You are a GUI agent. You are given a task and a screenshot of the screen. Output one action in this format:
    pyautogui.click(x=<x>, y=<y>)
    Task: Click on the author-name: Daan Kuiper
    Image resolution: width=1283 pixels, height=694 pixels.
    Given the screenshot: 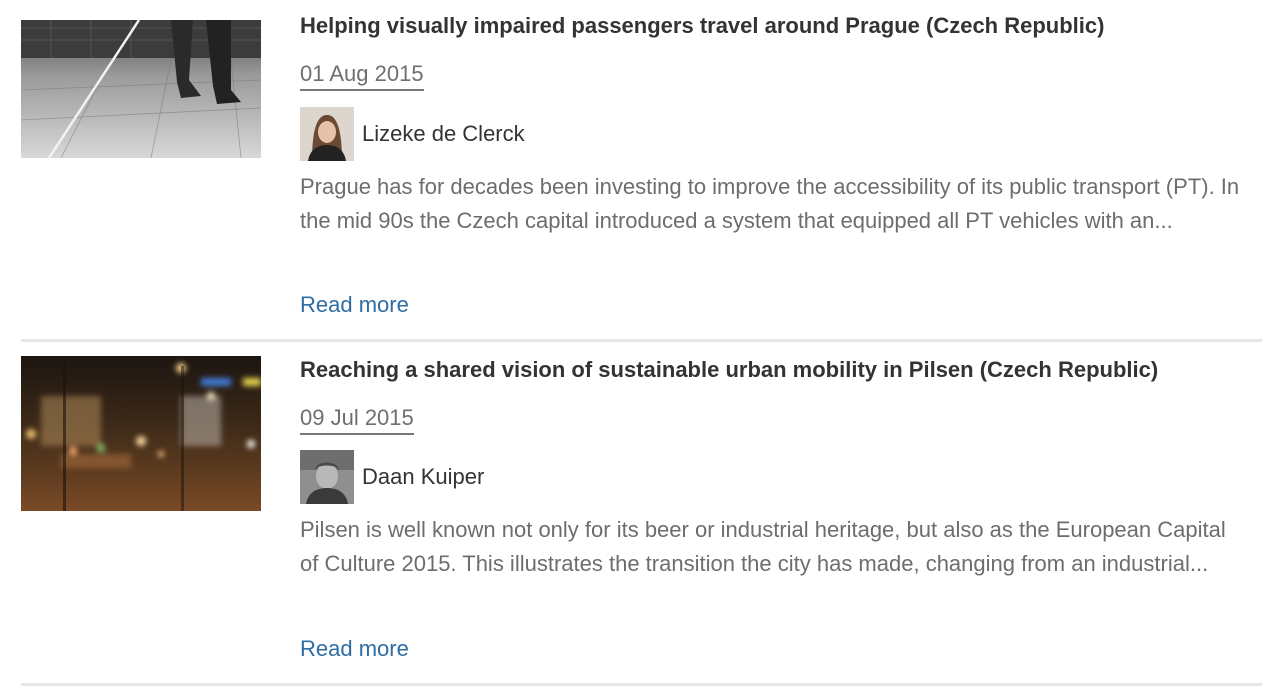 What is the action you would take?
    pyautogui.click(x=423, y=477)
    